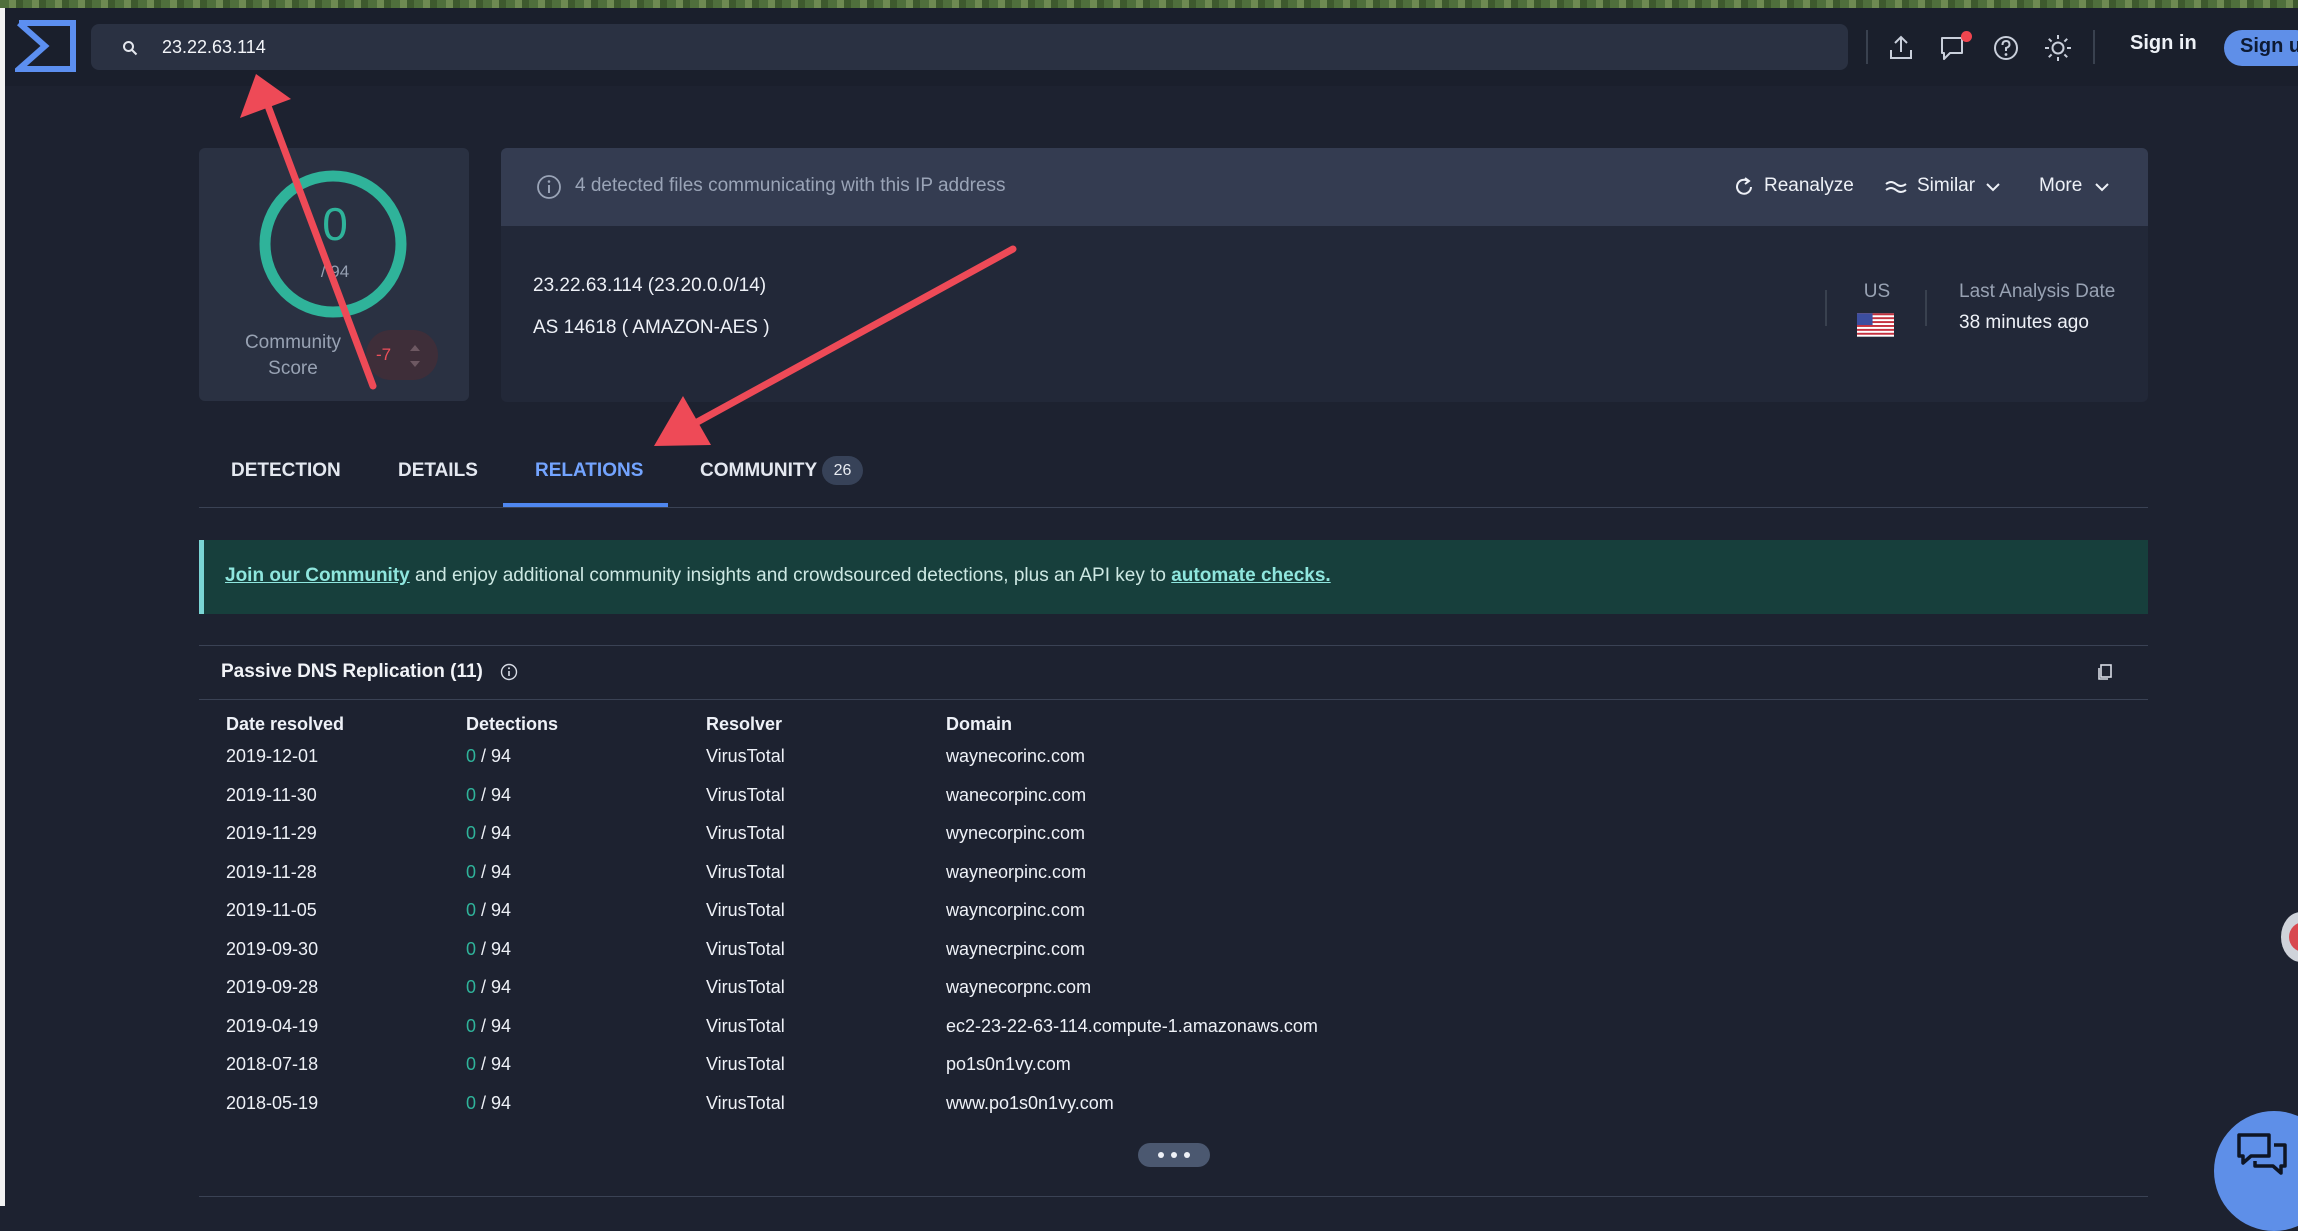 This screenshot has width=2298, height=1231. I want to click on similar-button: Similar, so click(1946, 186).